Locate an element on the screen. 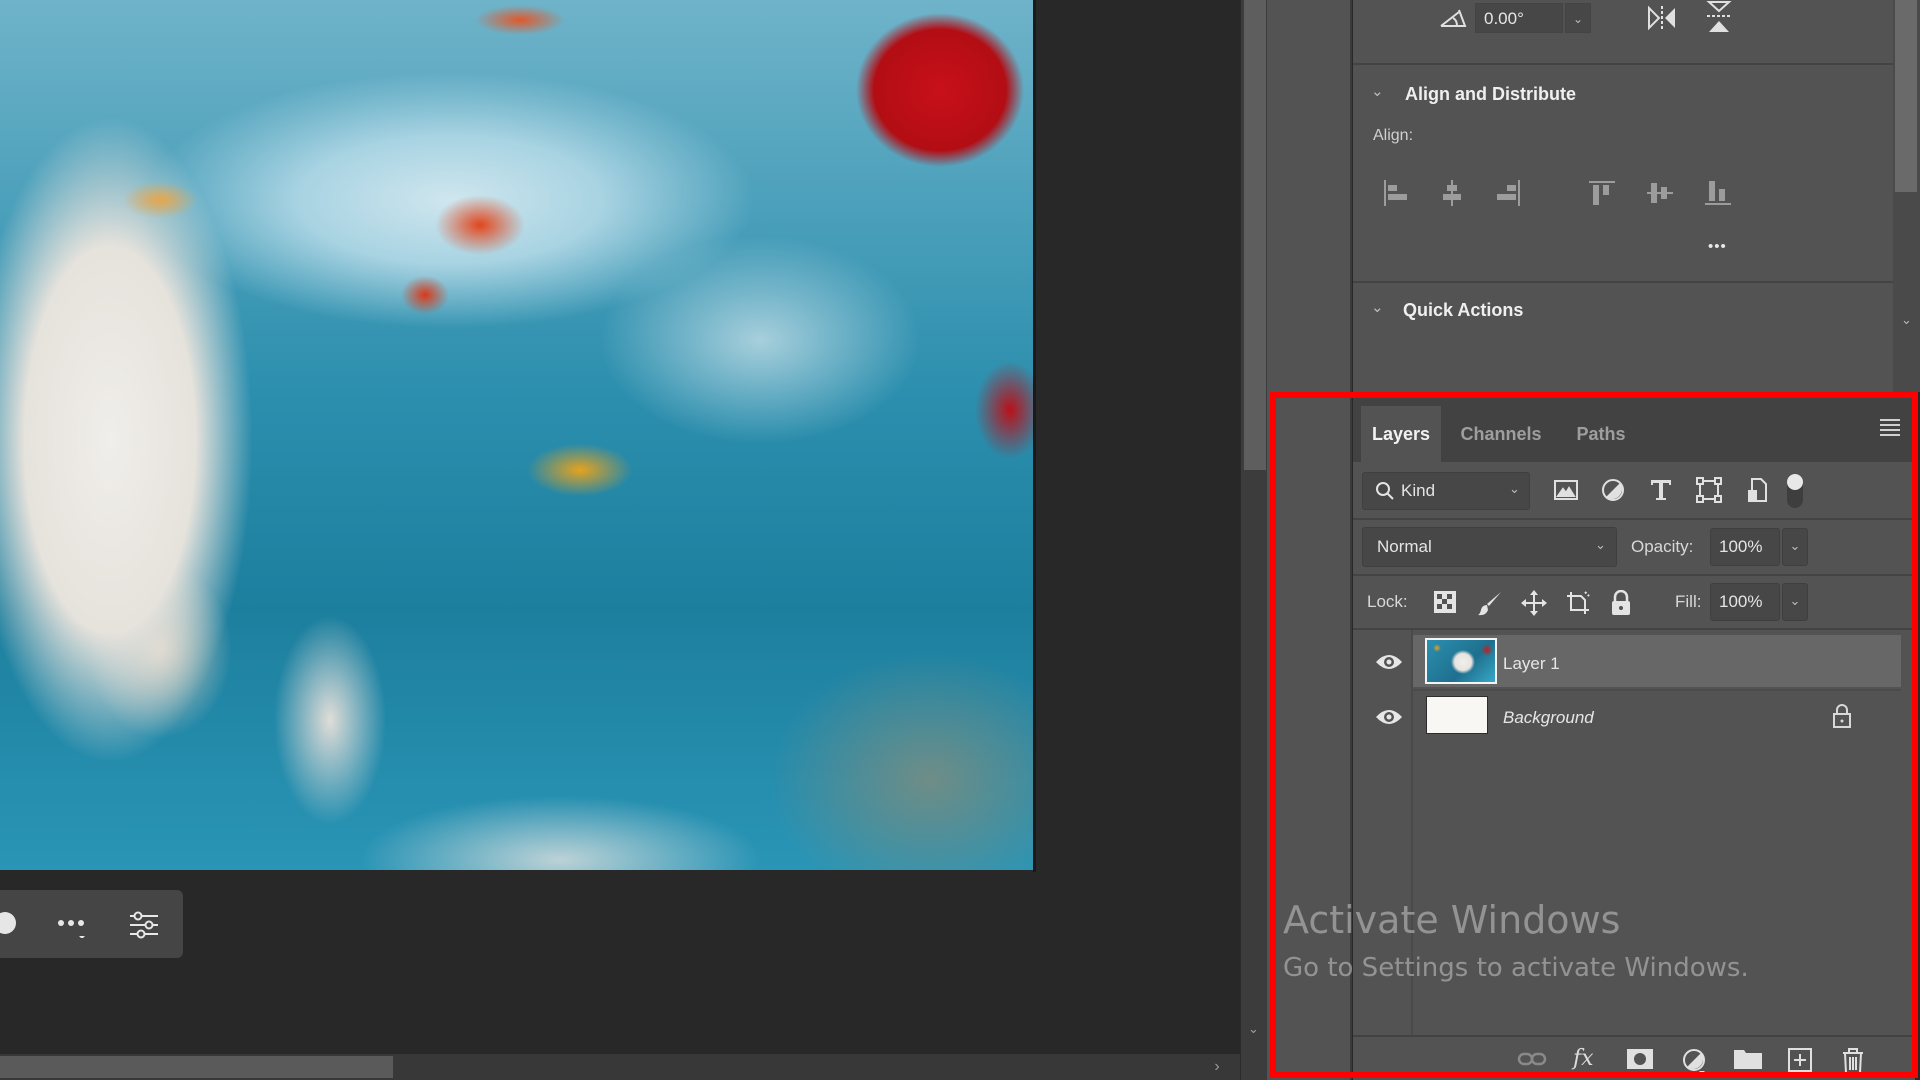 Image resolution: width=1920 pixels, height=1080 pixels. align-bottom-edges-icon is located at coordinates (1718, 193).